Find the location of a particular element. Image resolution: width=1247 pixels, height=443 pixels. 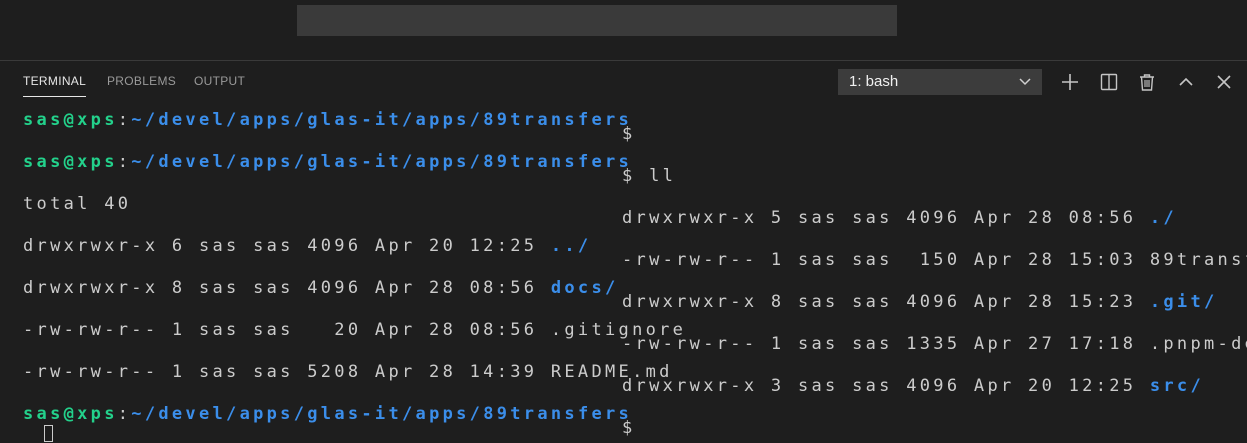

listing-name: ./ is located at coordinates (1163, 218).